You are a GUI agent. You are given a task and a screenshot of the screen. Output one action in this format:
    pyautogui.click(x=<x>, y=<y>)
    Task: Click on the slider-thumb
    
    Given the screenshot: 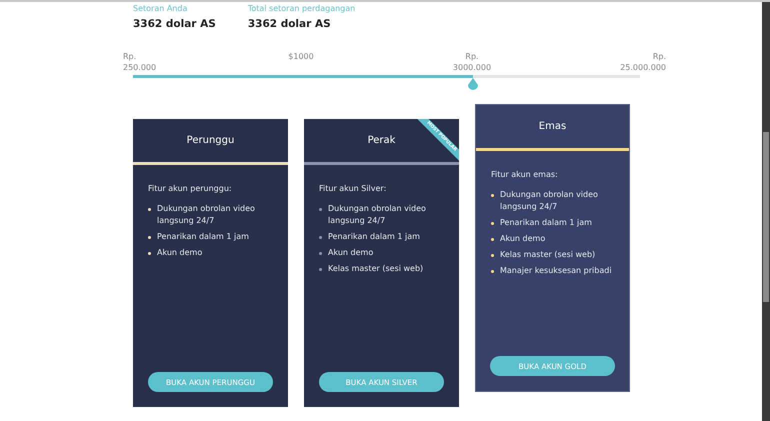 What is the action you would take?
    pyautogui.click(x=472, y=84)
    